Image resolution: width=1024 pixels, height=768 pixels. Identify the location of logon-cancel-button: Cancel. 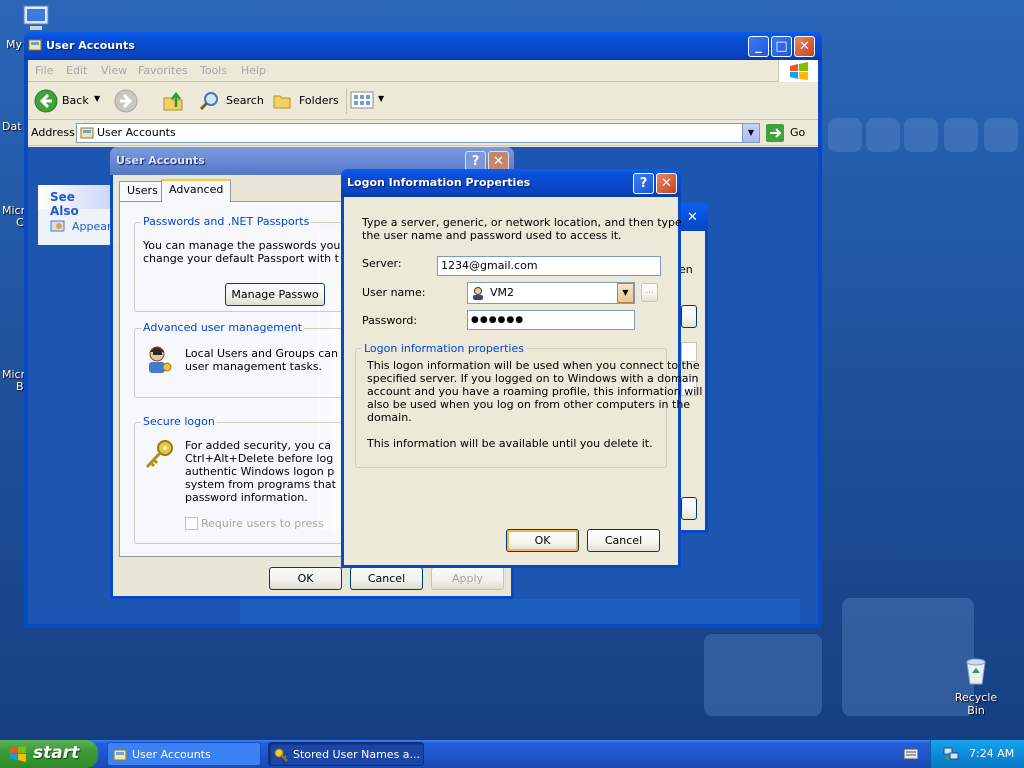
(623, 540).